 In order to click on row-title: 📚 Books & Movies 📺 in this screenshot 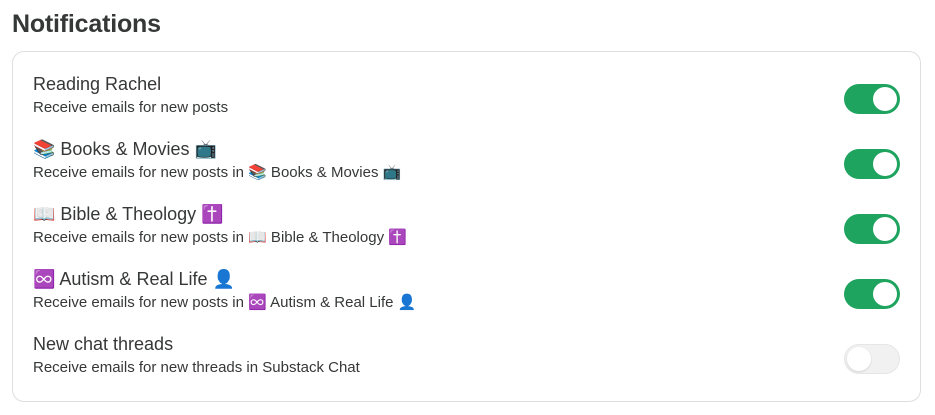, I will do `click(125, 149)`.